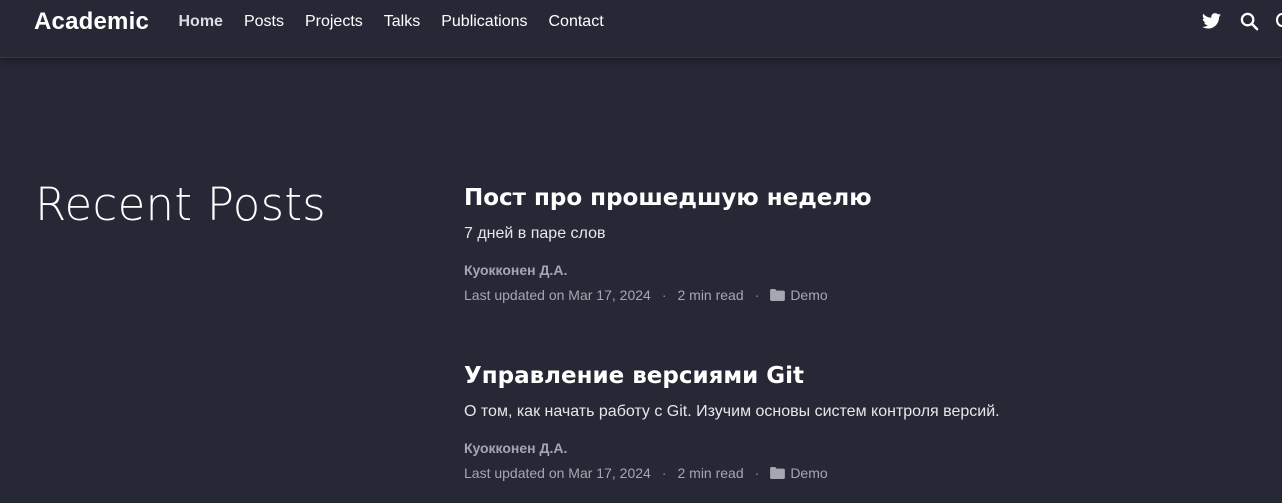  I want to click on twitter-icon, so click(1211, 21).